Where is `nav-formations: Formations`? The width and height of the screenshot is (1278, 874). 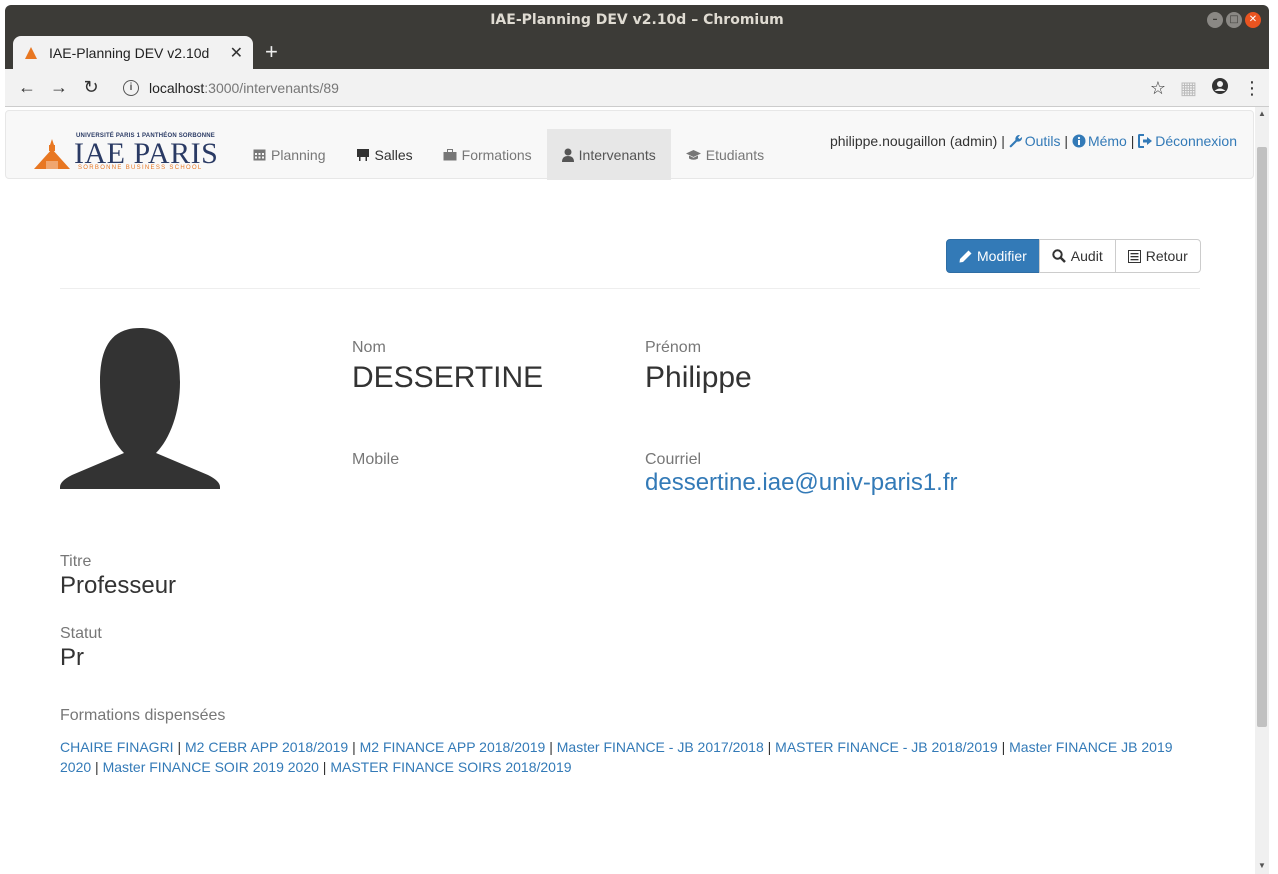
nav-formations: Formations is located at coordinates (487, 154).